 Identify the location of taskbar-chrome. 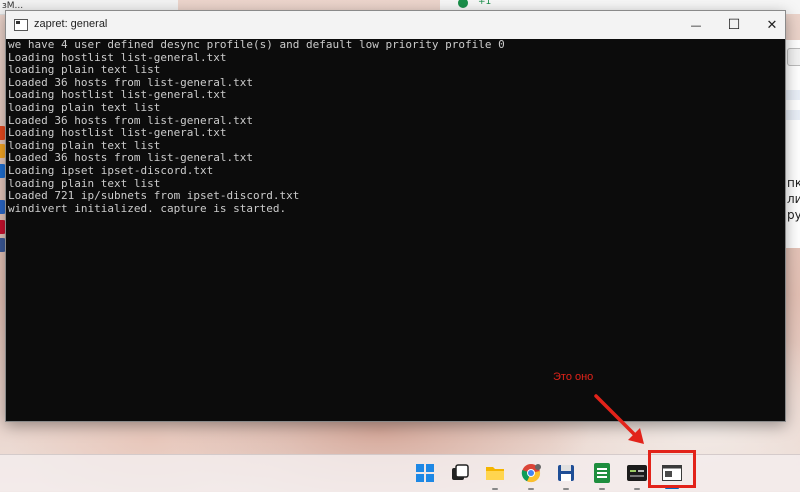
(531, 475).